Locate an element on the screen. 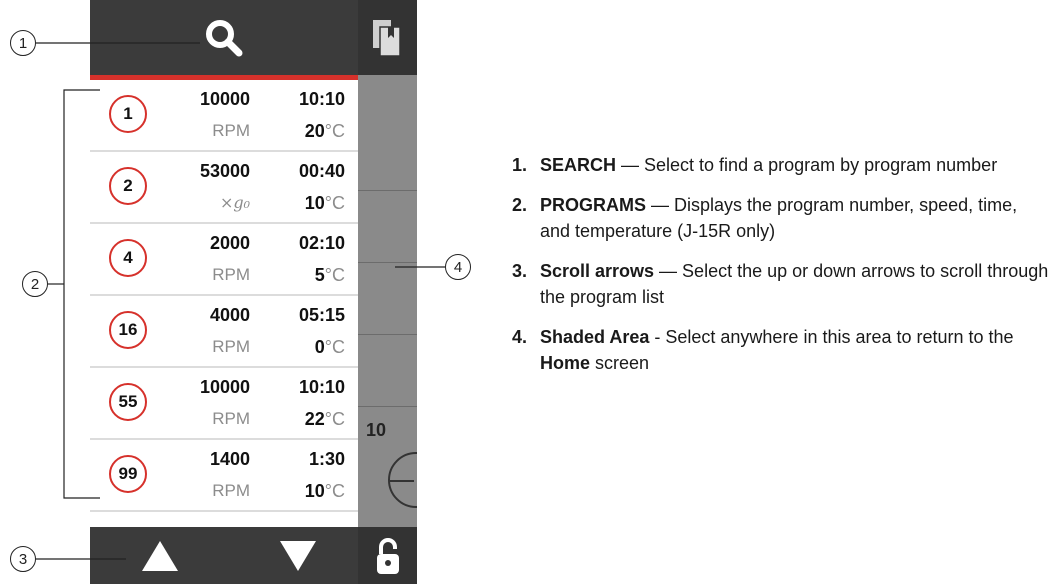 Image resolution: width=1052 pixels, height=584 pixels. program-row: 55 10000 10:10 RPM 22°C is located at coordinates (224, 404).